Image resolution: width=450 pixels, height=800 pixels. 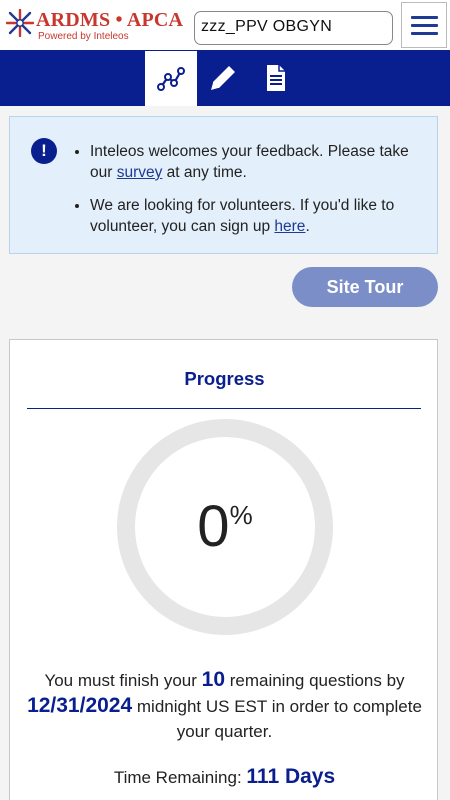 I want to click on logo-star-icon, so click(x=20, y=23).